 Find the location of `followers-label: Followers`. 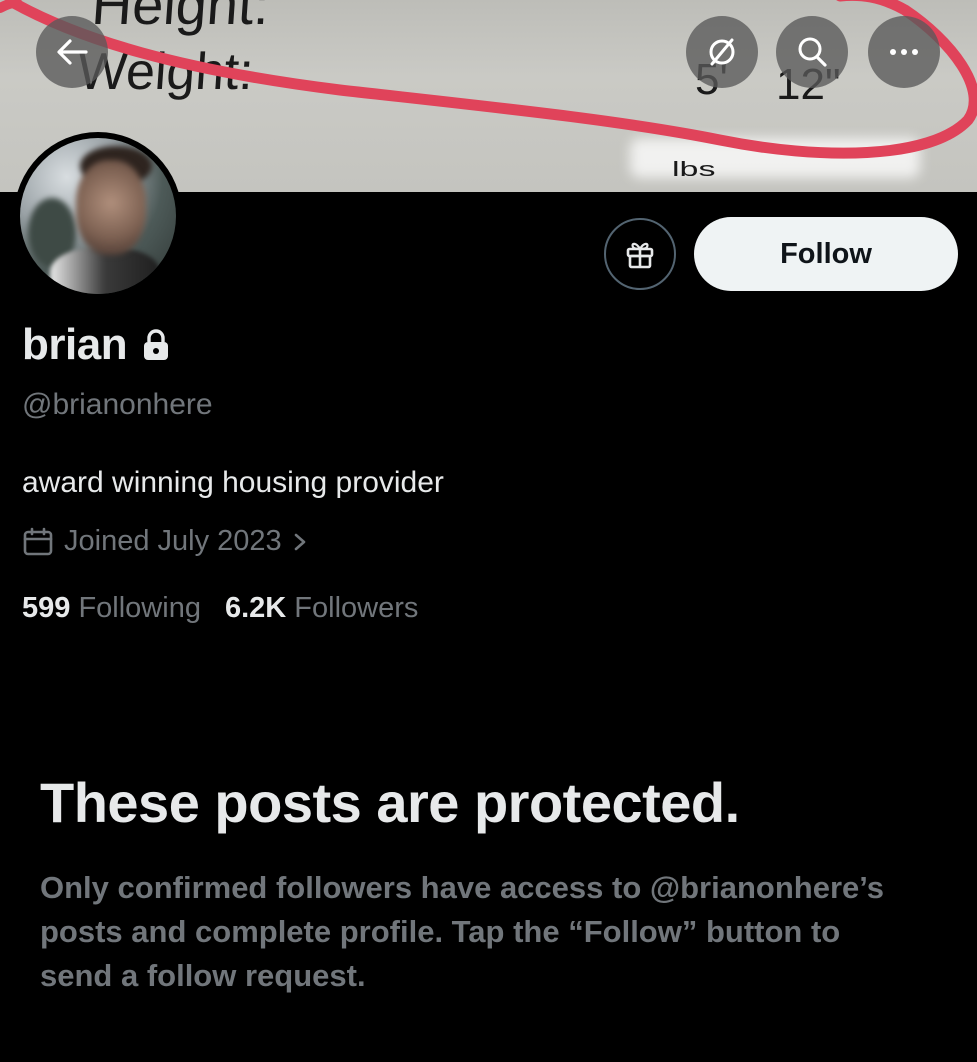

followers-label: Followers is located at coordinates (356, 608).